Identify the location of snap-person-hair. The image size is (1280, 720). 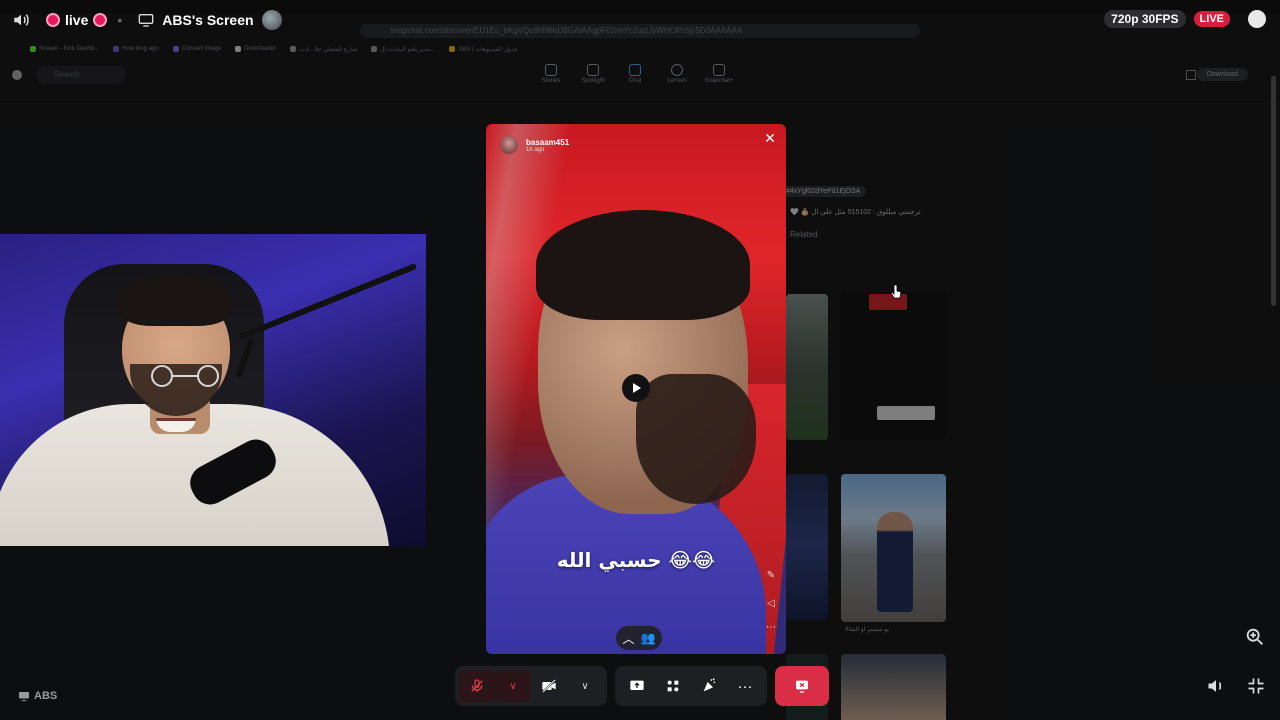
(643, 265).